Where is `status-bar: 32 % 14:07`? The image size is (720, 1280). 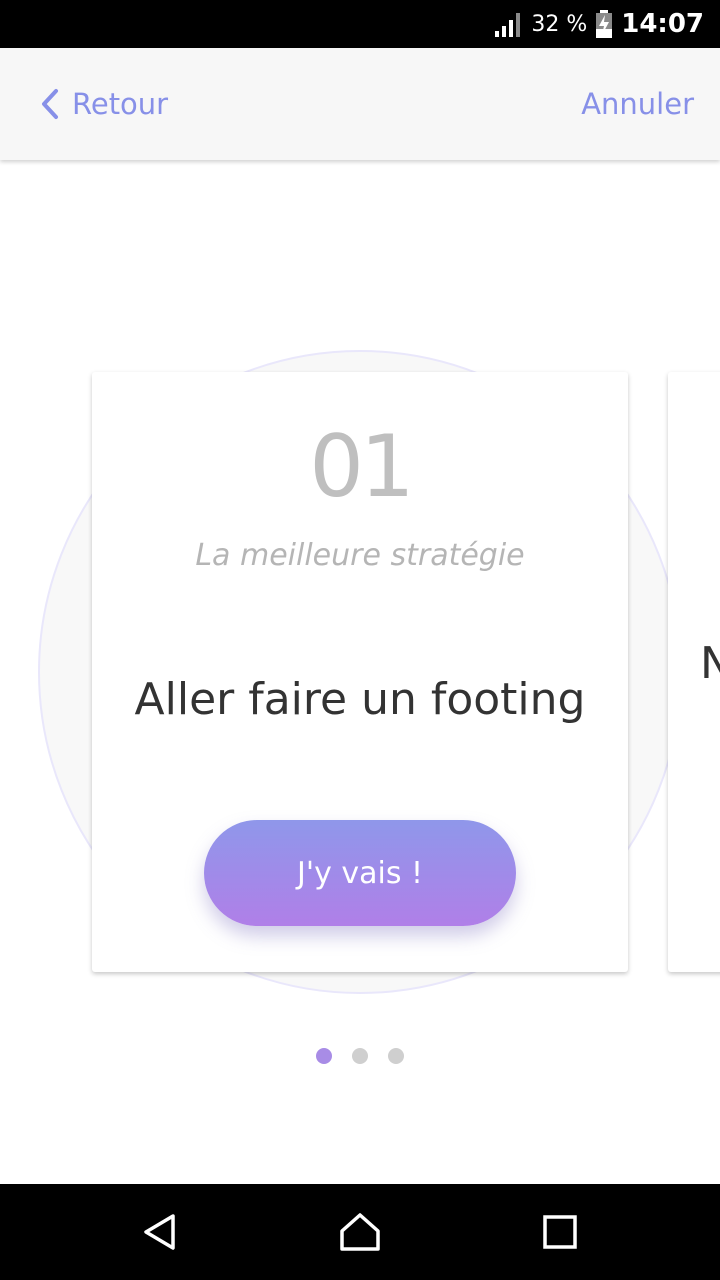
status-bar: 32 % 14:07 is located at coordinates (360, 24).